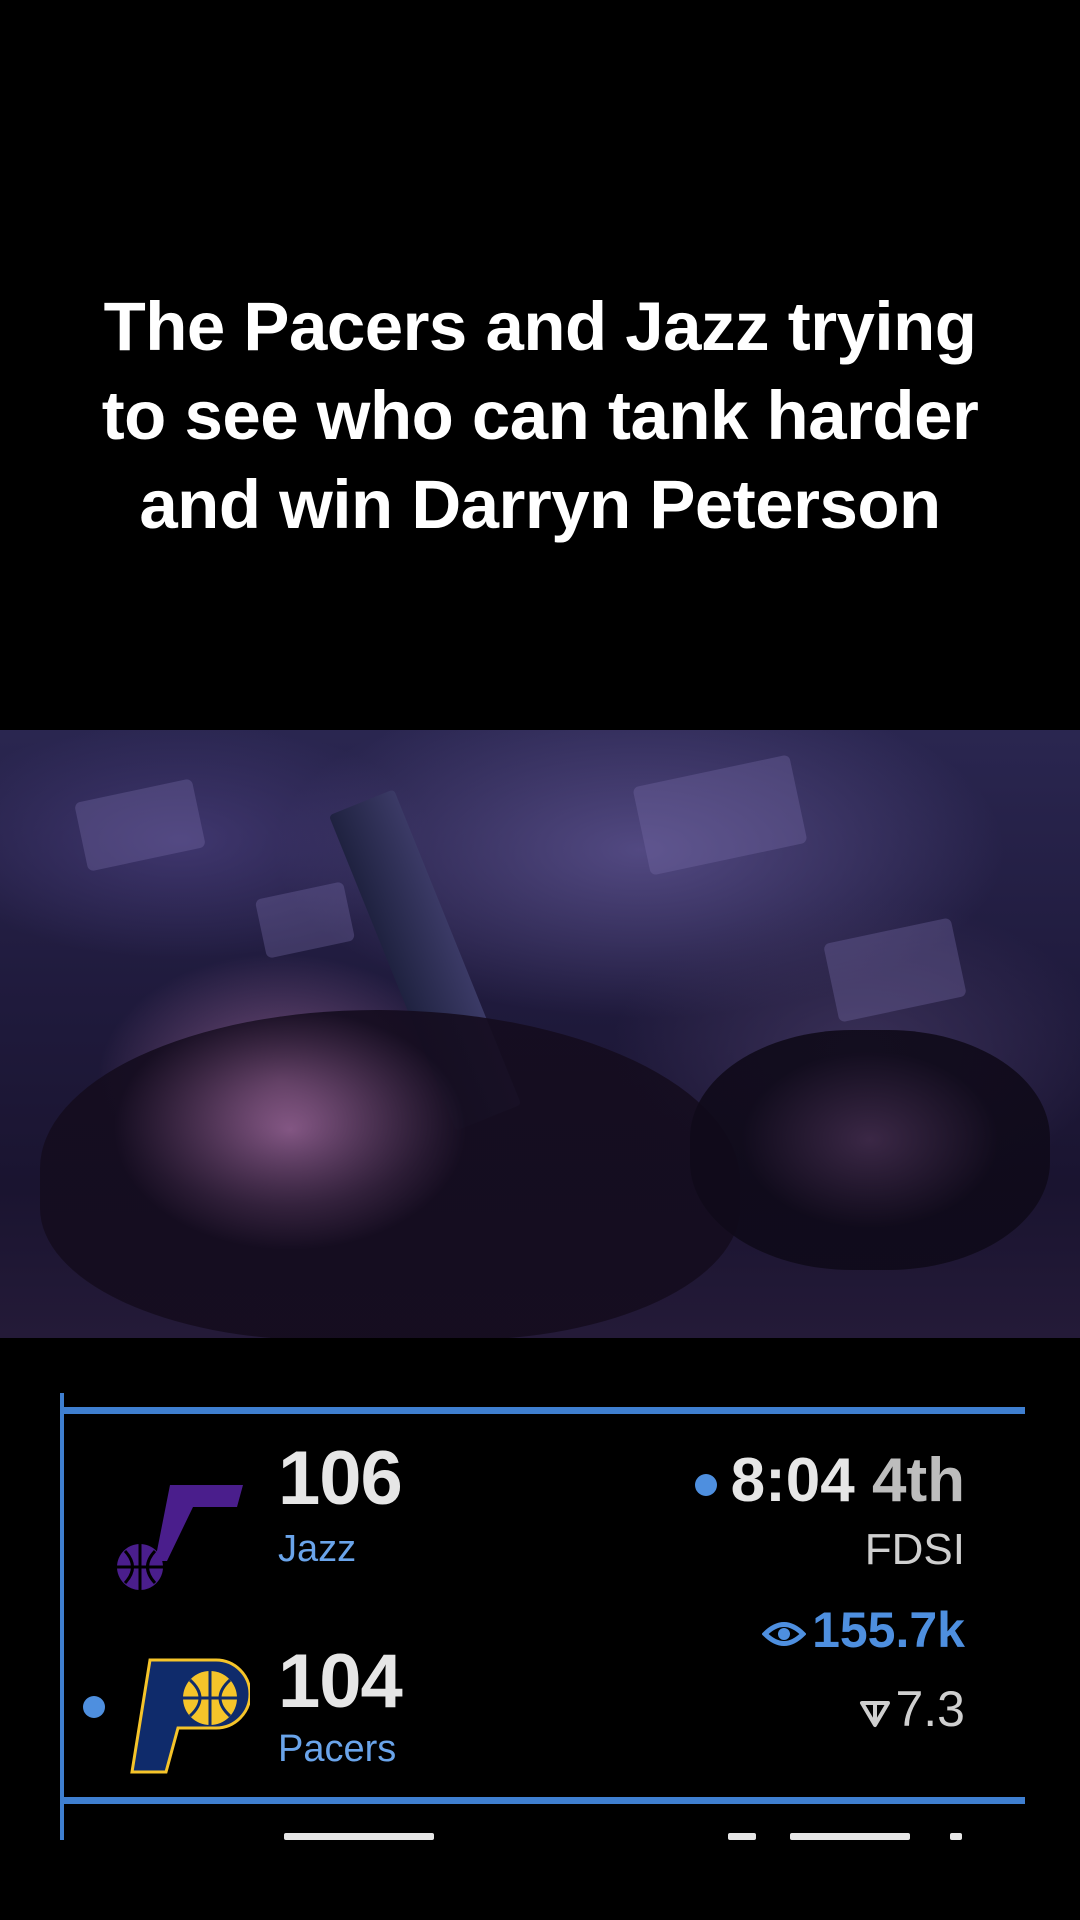 This screenshot has height=1920, width=1080. What do you see at coordinates (540, 326) in the screenshot?
I see `caption-line-1: The Pacers and Jazz trying` at bounding box center [540, 326].